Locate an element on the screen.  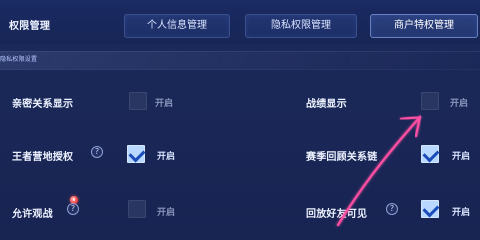
setting-state-king-camp: 开启 is located at coordinates (166, 157).